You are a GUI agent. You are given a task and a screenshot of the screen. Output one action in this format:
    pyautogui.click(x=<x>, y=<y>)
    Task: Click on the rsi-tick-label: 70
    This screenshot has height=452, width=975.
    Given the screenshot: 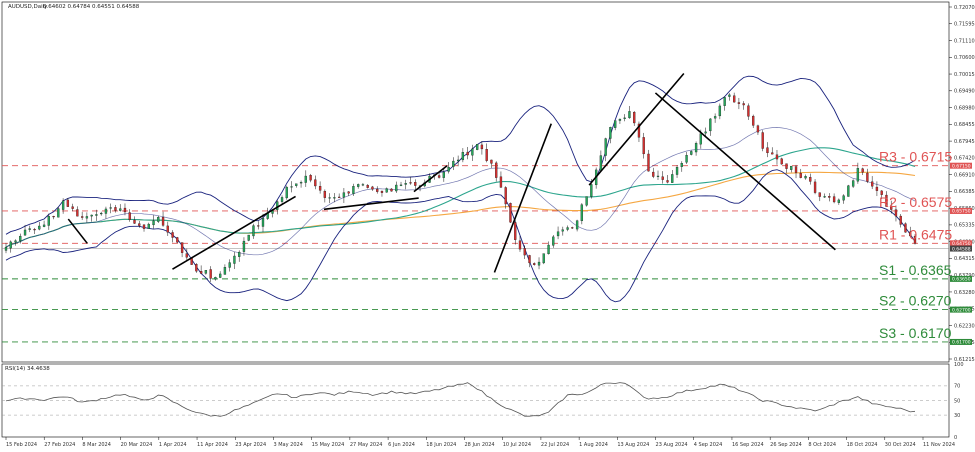 What is the action you would take?
    pyautogui.click(x=957, y=387)
    